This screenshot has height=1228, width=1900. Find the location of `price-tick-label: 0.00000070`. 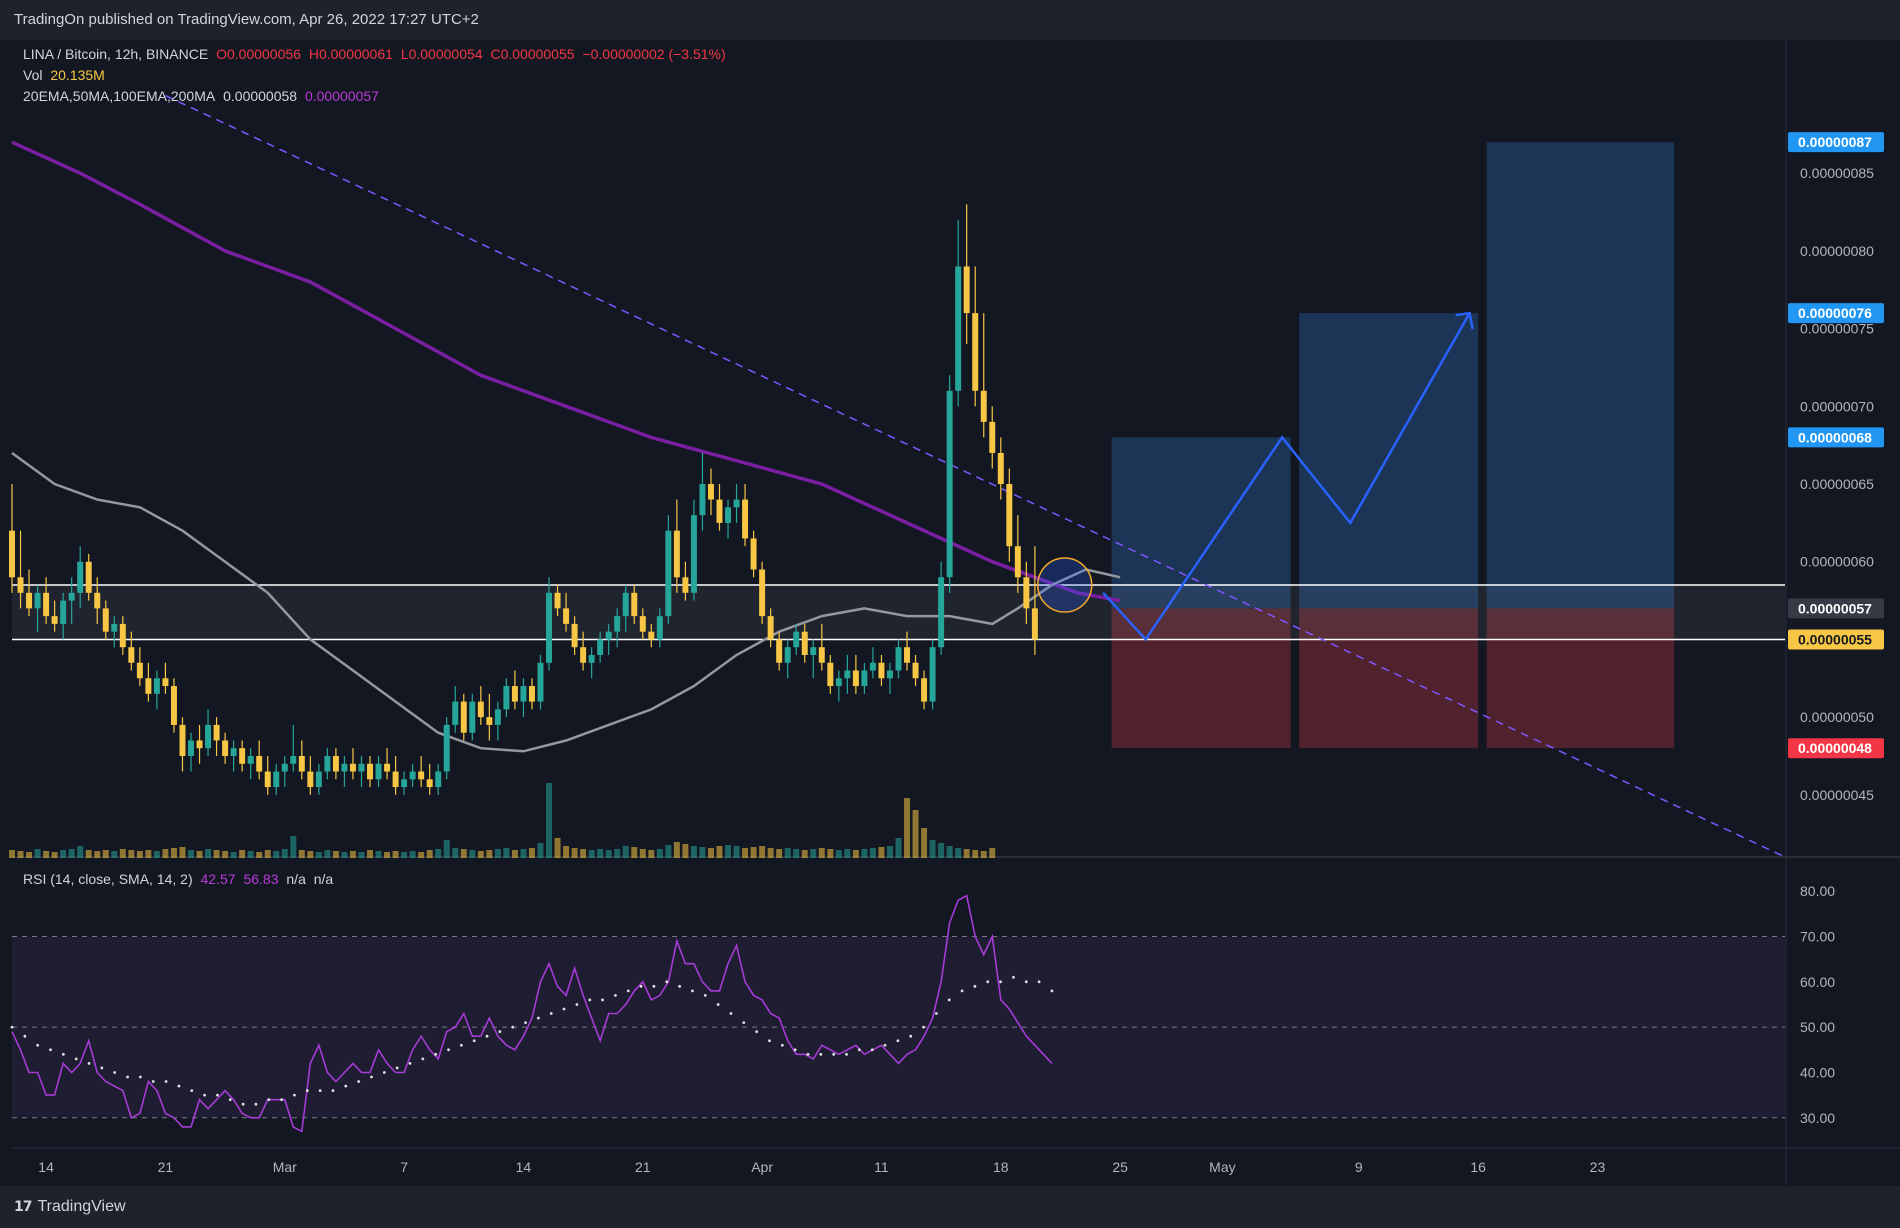

price-tick-label: 0.00000070 is located at coordinates (1837, 406).